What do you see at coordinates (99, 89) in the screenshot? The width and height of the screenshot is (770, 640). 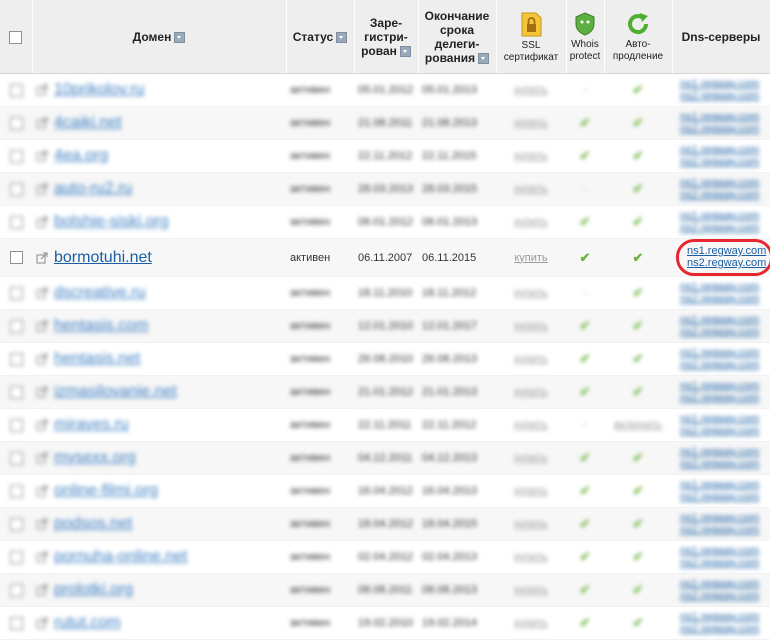 I see `domain-link: 10prikolov.ru` at bounding box center [99, 89].